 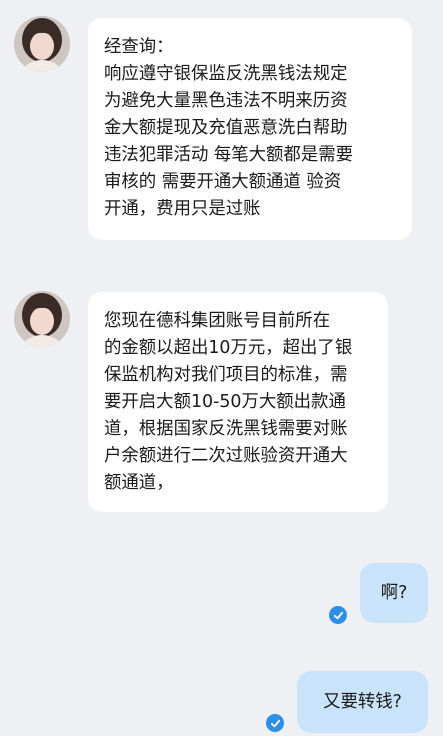 What do you see at coordinates (226, 101) in the screenshot?
I see `message-line: 为避免大量黑色违法不明来历资` at bounding box center [226, 101].